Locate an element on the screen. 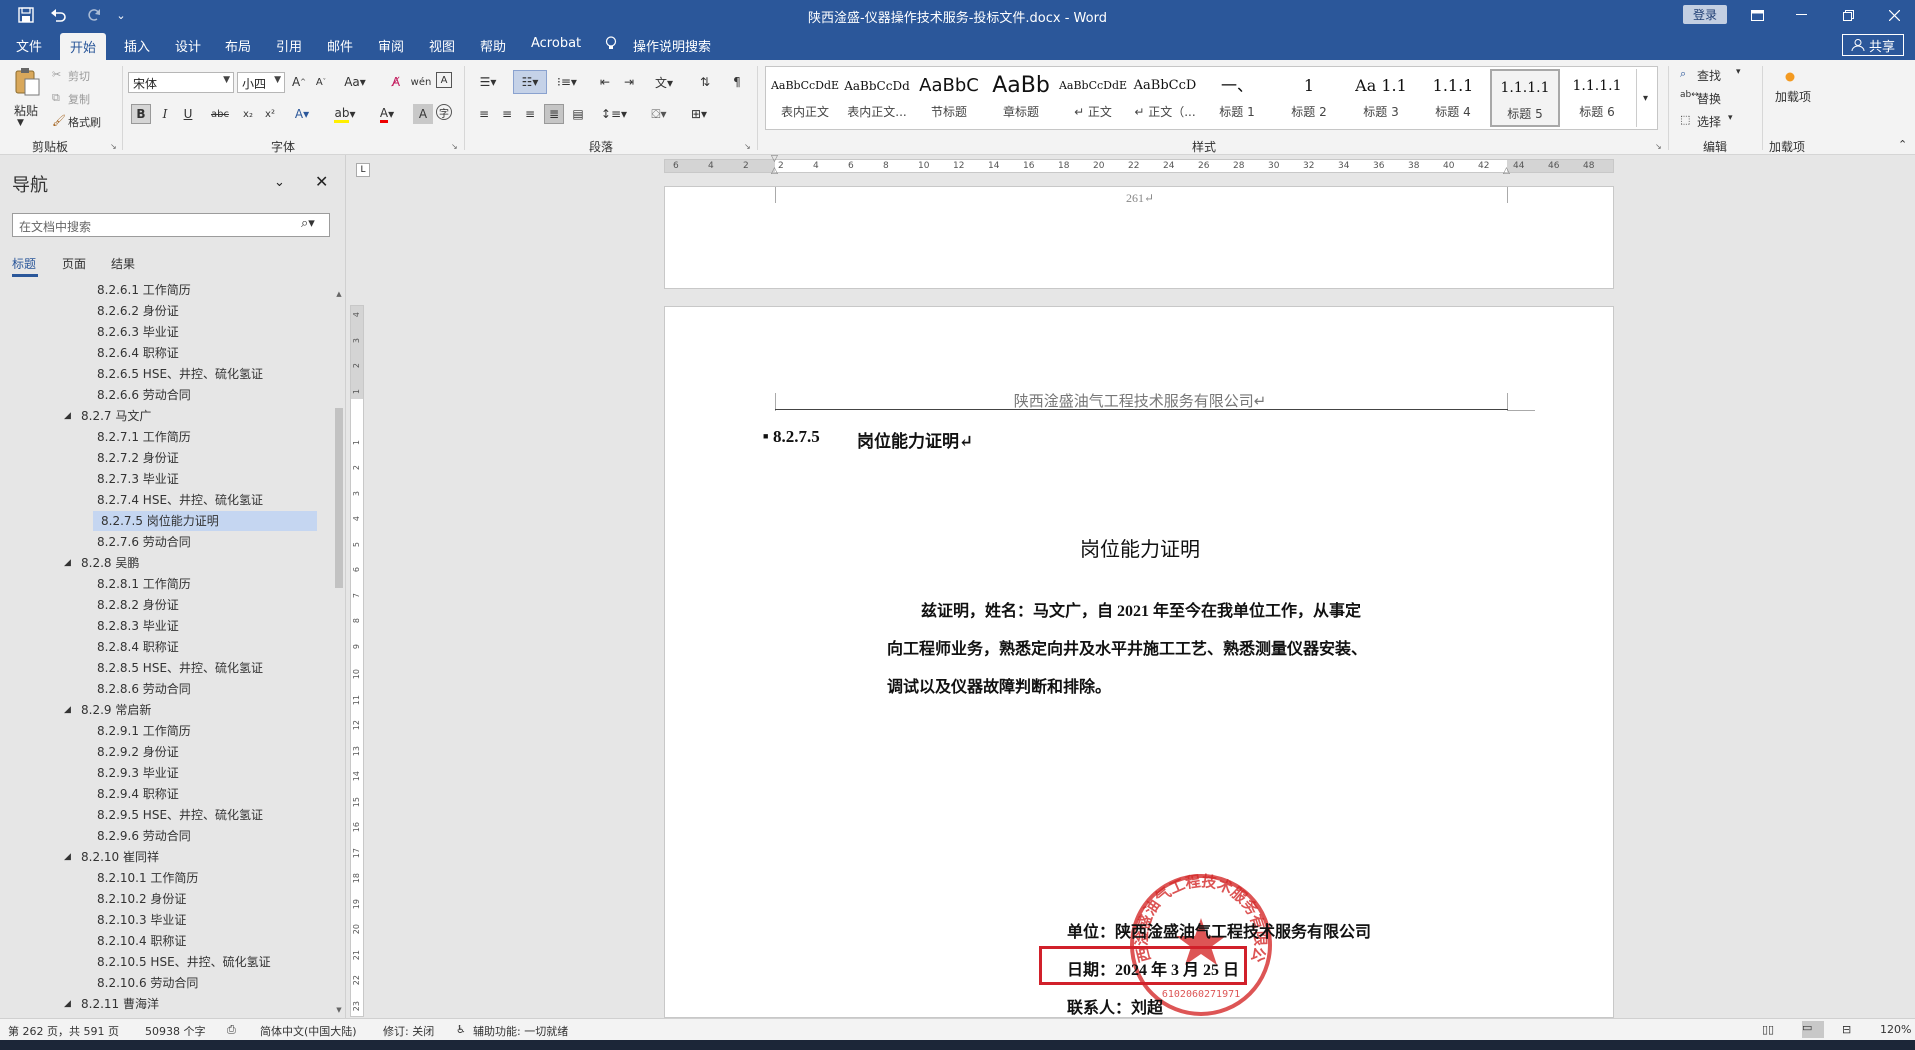 The height and width of the screenshot is (1050, 1915). tell-me-search: 操作说明搜索 is located at coordinates (672, 45).